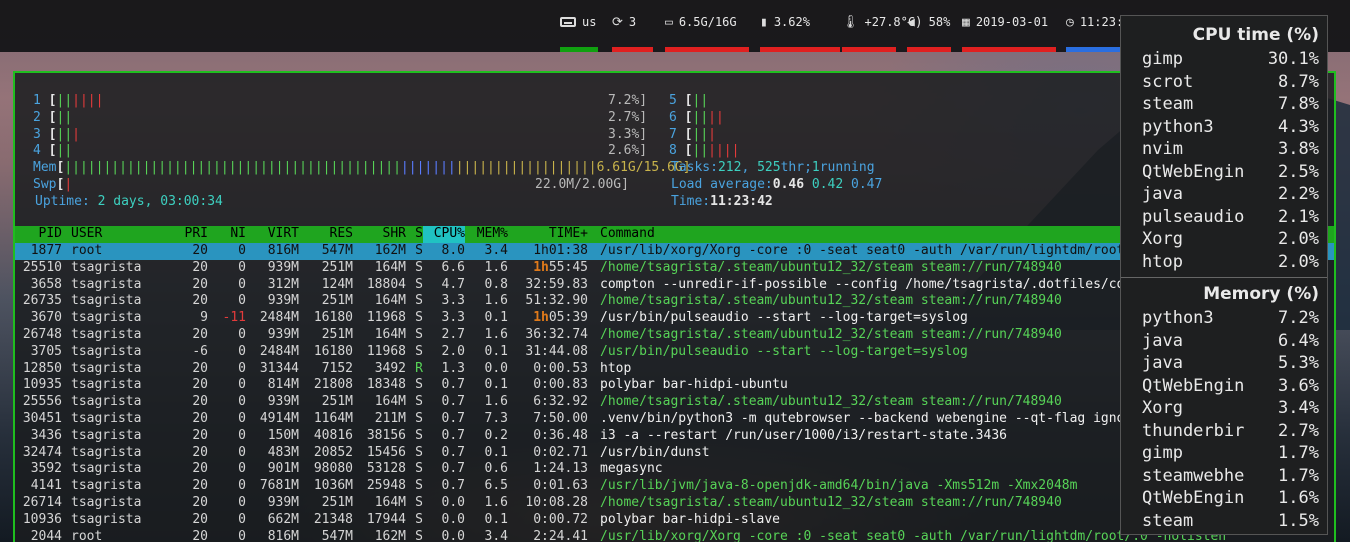  I want to click on status-item-volume: ◀) 58%, so click(929, 26).